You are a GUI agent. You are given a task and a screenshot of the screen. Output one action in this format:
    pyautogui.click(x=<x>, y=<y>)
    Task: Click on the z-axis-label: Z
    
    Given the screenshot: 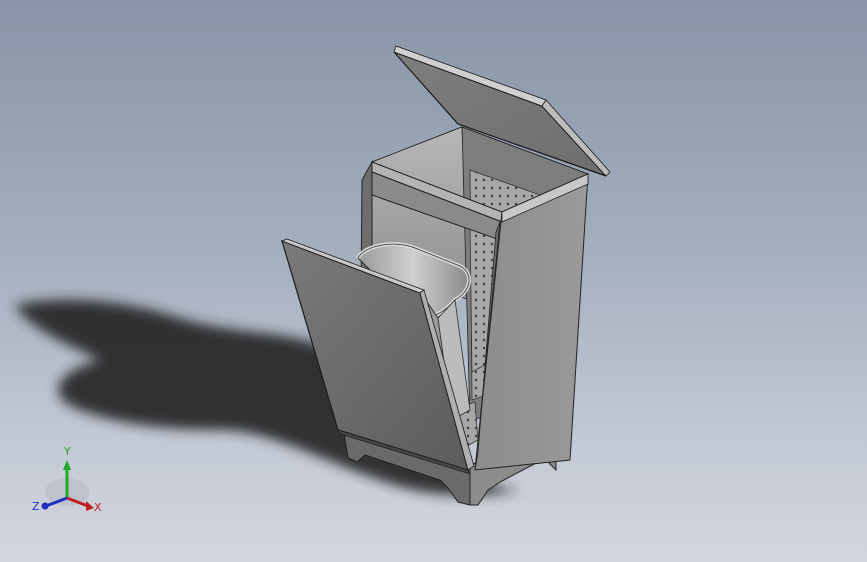 What is the action you would take?
    pyautogui.click(x=36, y=506)
    